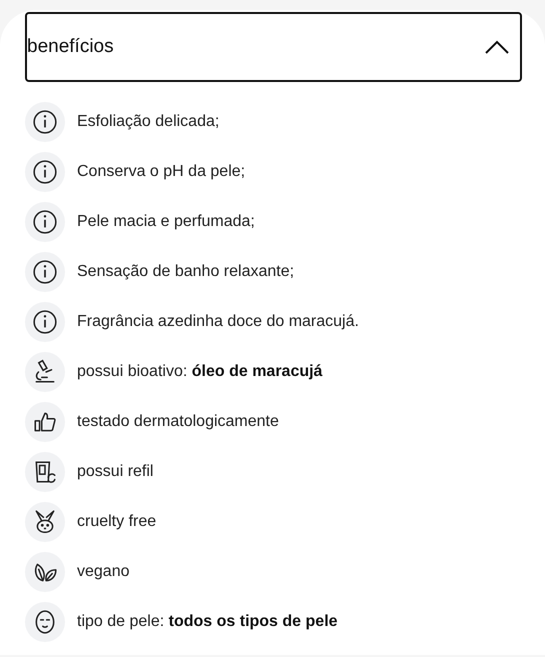 The height and width of the screenshot is (657, 545). What do you see at coordinates (45, 622) in the screenshot?
I see `face-icon` at bounding box center [45, 622].